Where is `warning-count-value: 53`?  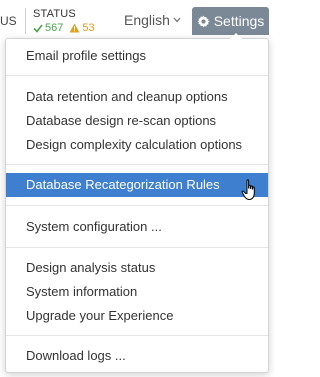
warning-count-value: 53 is located at coordinates (88, 28).